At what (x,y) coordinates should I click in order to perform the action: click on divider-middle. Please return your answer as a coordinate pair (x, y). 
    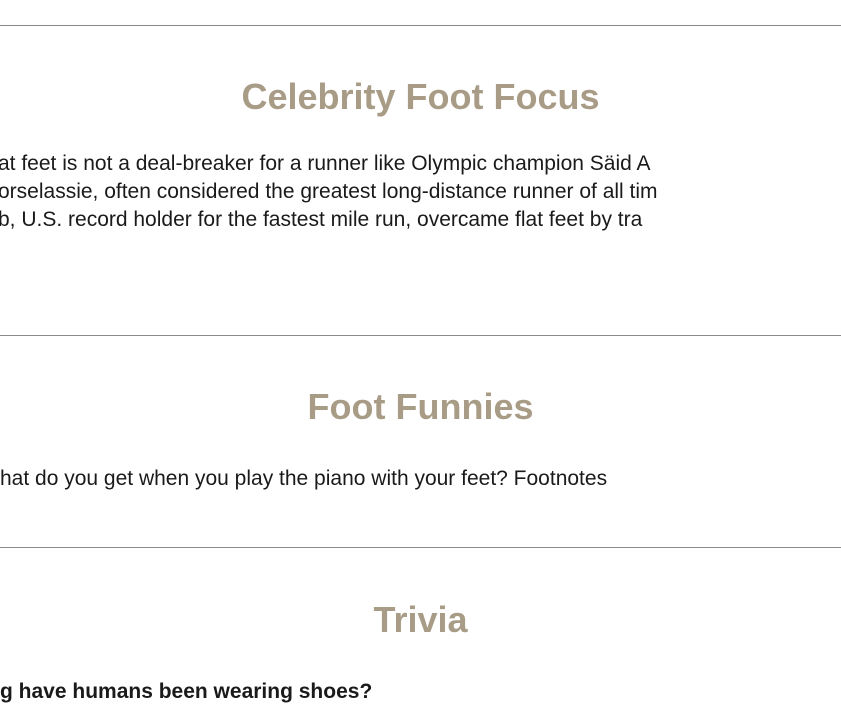
    Looking at the image, I should click on (420, 335).